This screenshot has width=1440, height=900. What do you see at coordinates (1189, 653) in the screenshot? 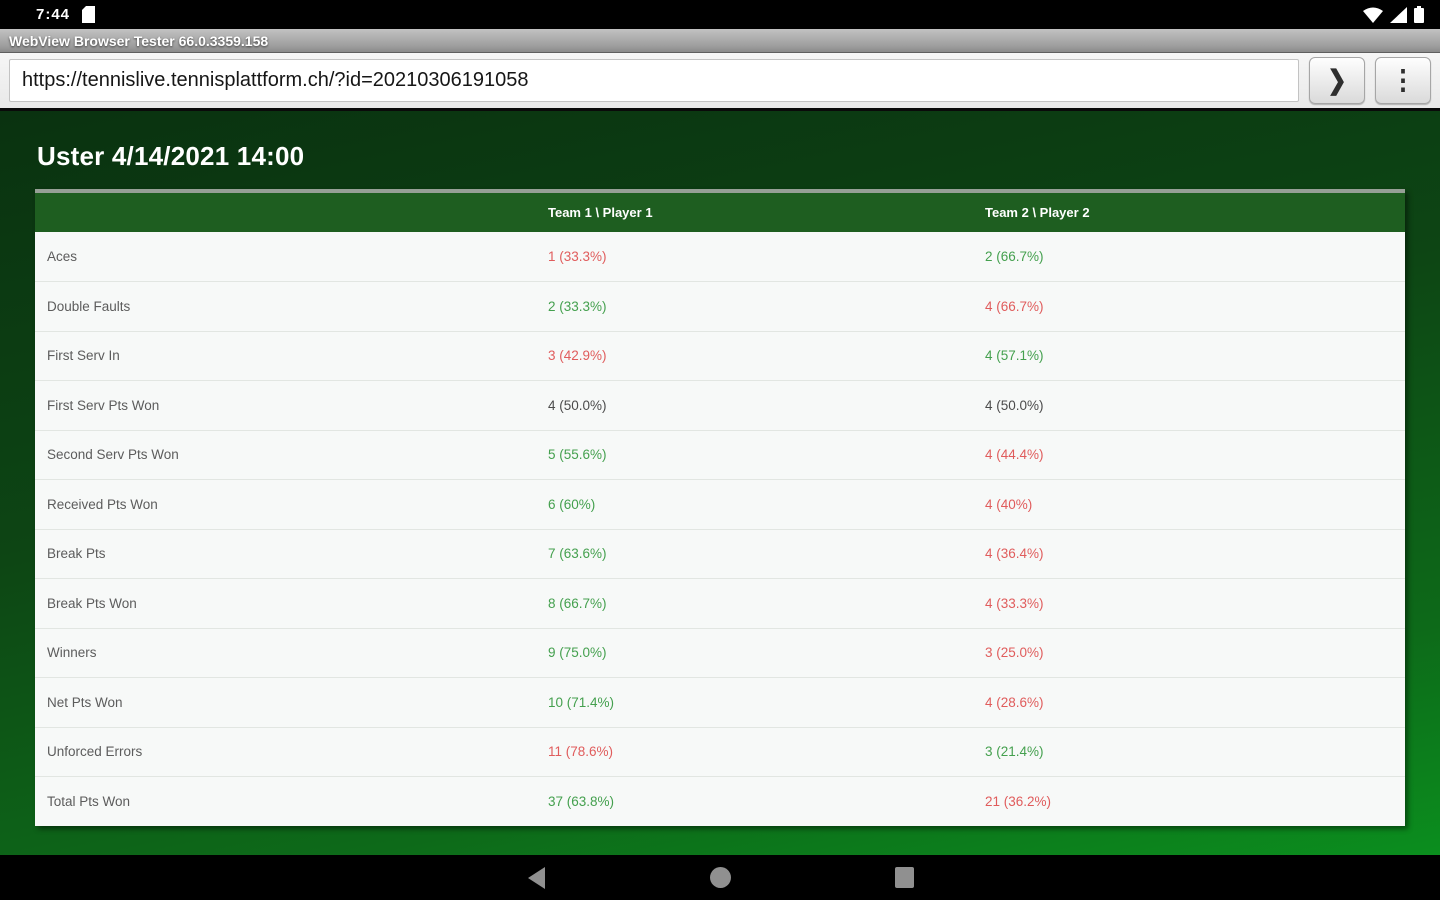
I see `team2-value: 3 (25.0%)` at bounding box center [1189, 653].